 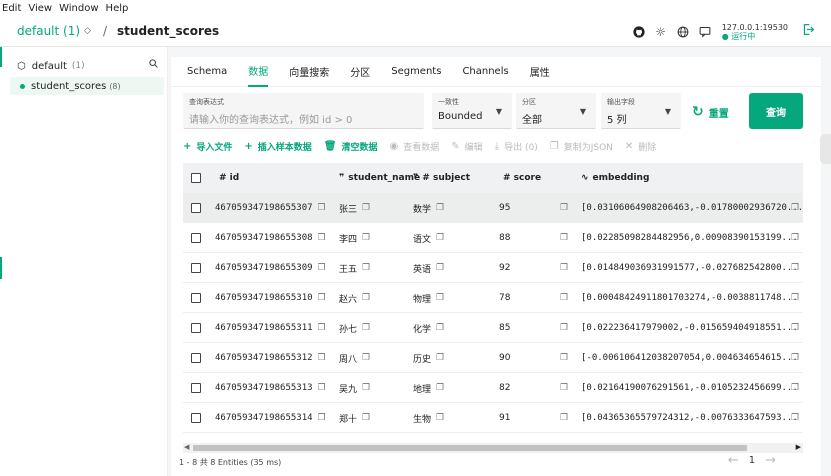 I want to click on menu-item-edit: Edit, so click(x=11, y=8).